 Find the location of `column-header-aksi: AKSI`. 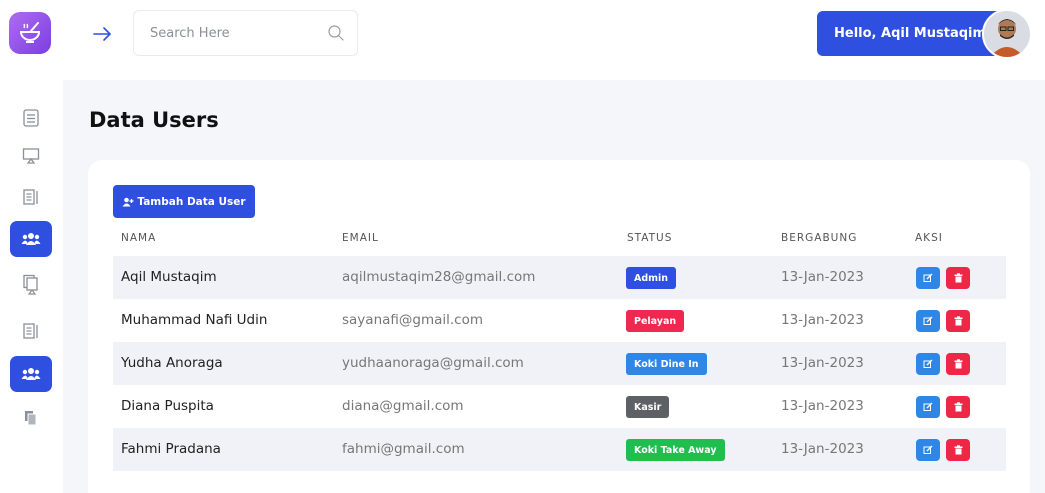

column-header-aksi: AKSI is located at coordinates (929, 238).